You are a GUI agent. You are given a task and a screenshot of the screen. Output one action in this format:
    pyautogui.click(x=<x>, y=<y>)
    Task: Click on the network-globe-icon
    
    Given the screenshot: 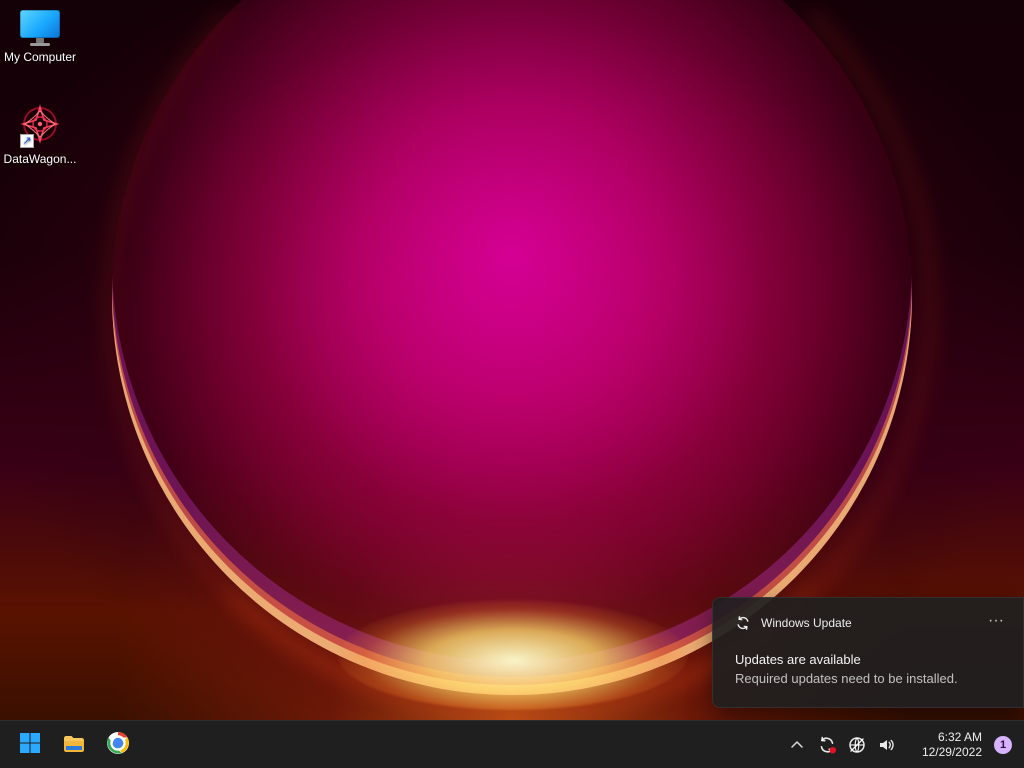 What is the action you would take?
    pyautogui.click(x=857, y=745)
    